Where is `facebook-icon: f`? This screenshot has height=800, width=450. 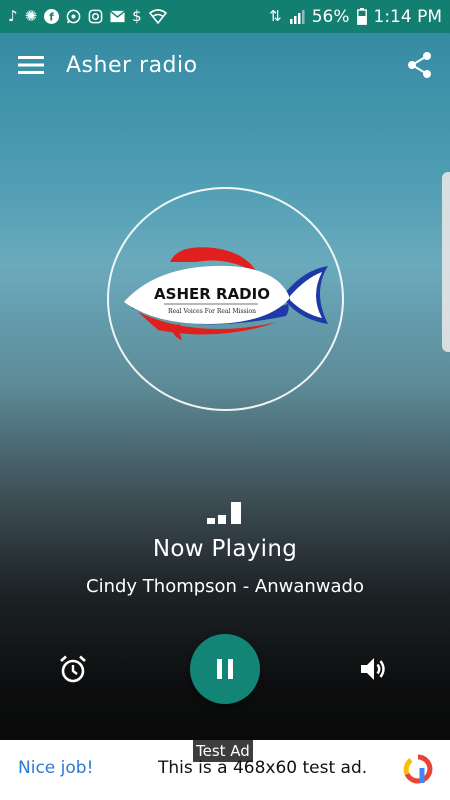 facebook-icon: f is located at coordinates (52, 16).